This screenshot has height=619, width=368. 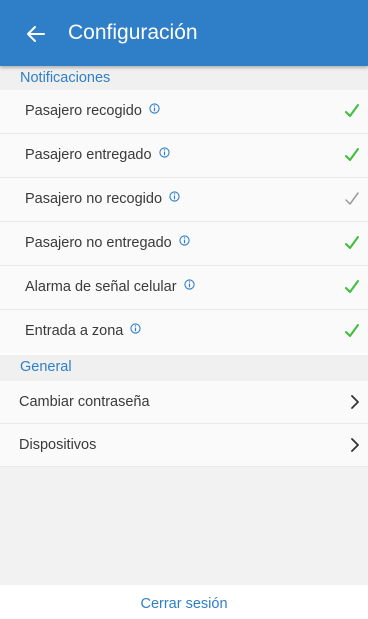 I want to click on section-title-notificaciones: Notificaciones, so click(x=65, y=78).